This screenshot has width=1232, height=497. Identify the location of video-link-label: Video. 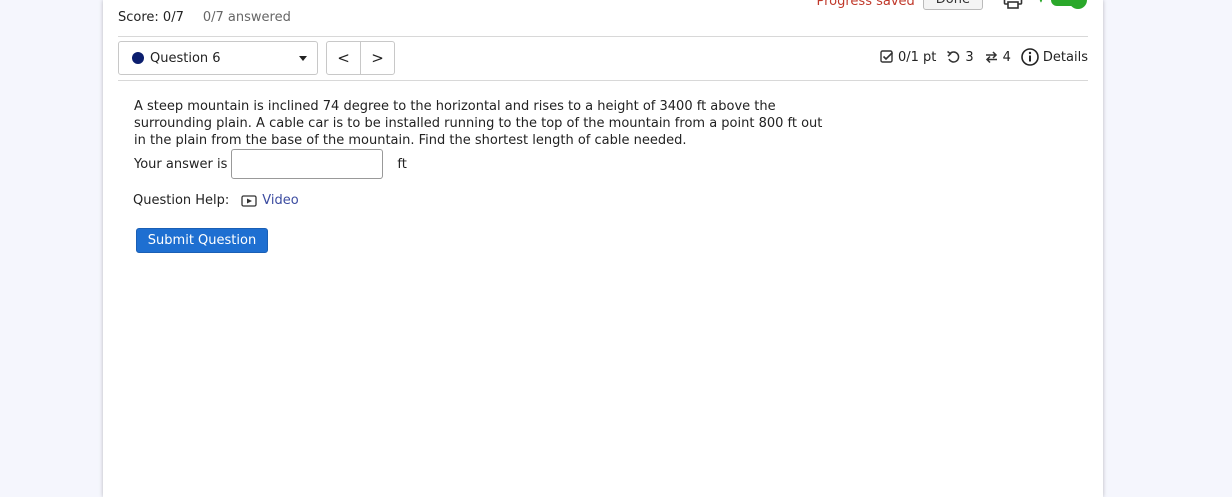
(280, 200).